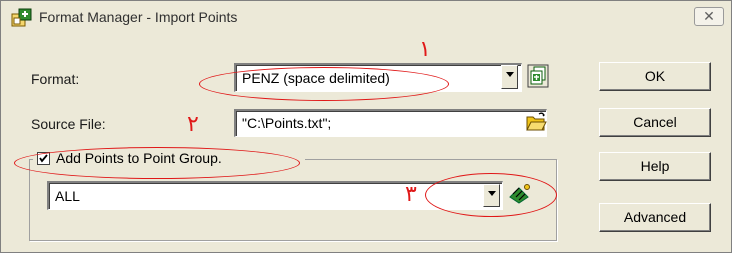 The image size is (732, 253). I want to click on annotation-number-3: ٣, so click(411, 194).